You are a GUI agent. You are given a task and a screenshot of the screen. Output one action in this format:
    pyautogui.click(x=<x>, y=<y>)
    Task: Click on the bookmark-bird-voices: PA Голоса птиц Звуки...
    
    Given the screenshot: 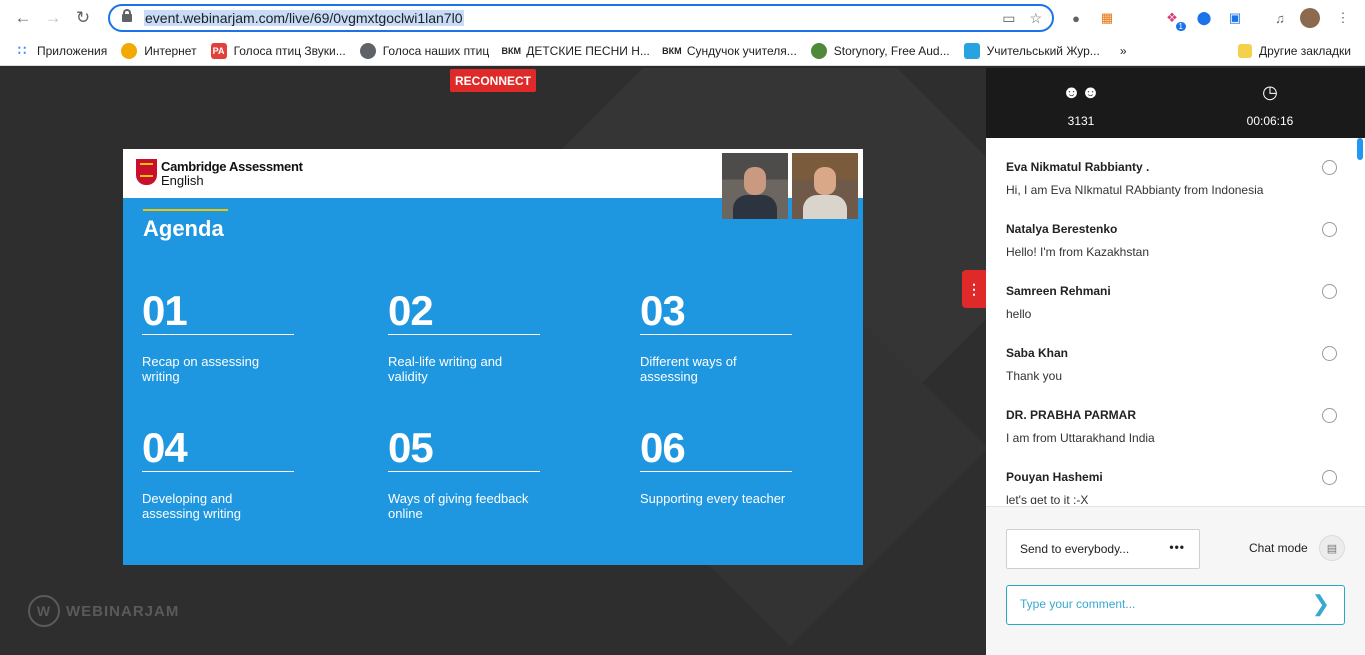 What is the action you would take?
    pyautogui.click(x=278, y=50)
    